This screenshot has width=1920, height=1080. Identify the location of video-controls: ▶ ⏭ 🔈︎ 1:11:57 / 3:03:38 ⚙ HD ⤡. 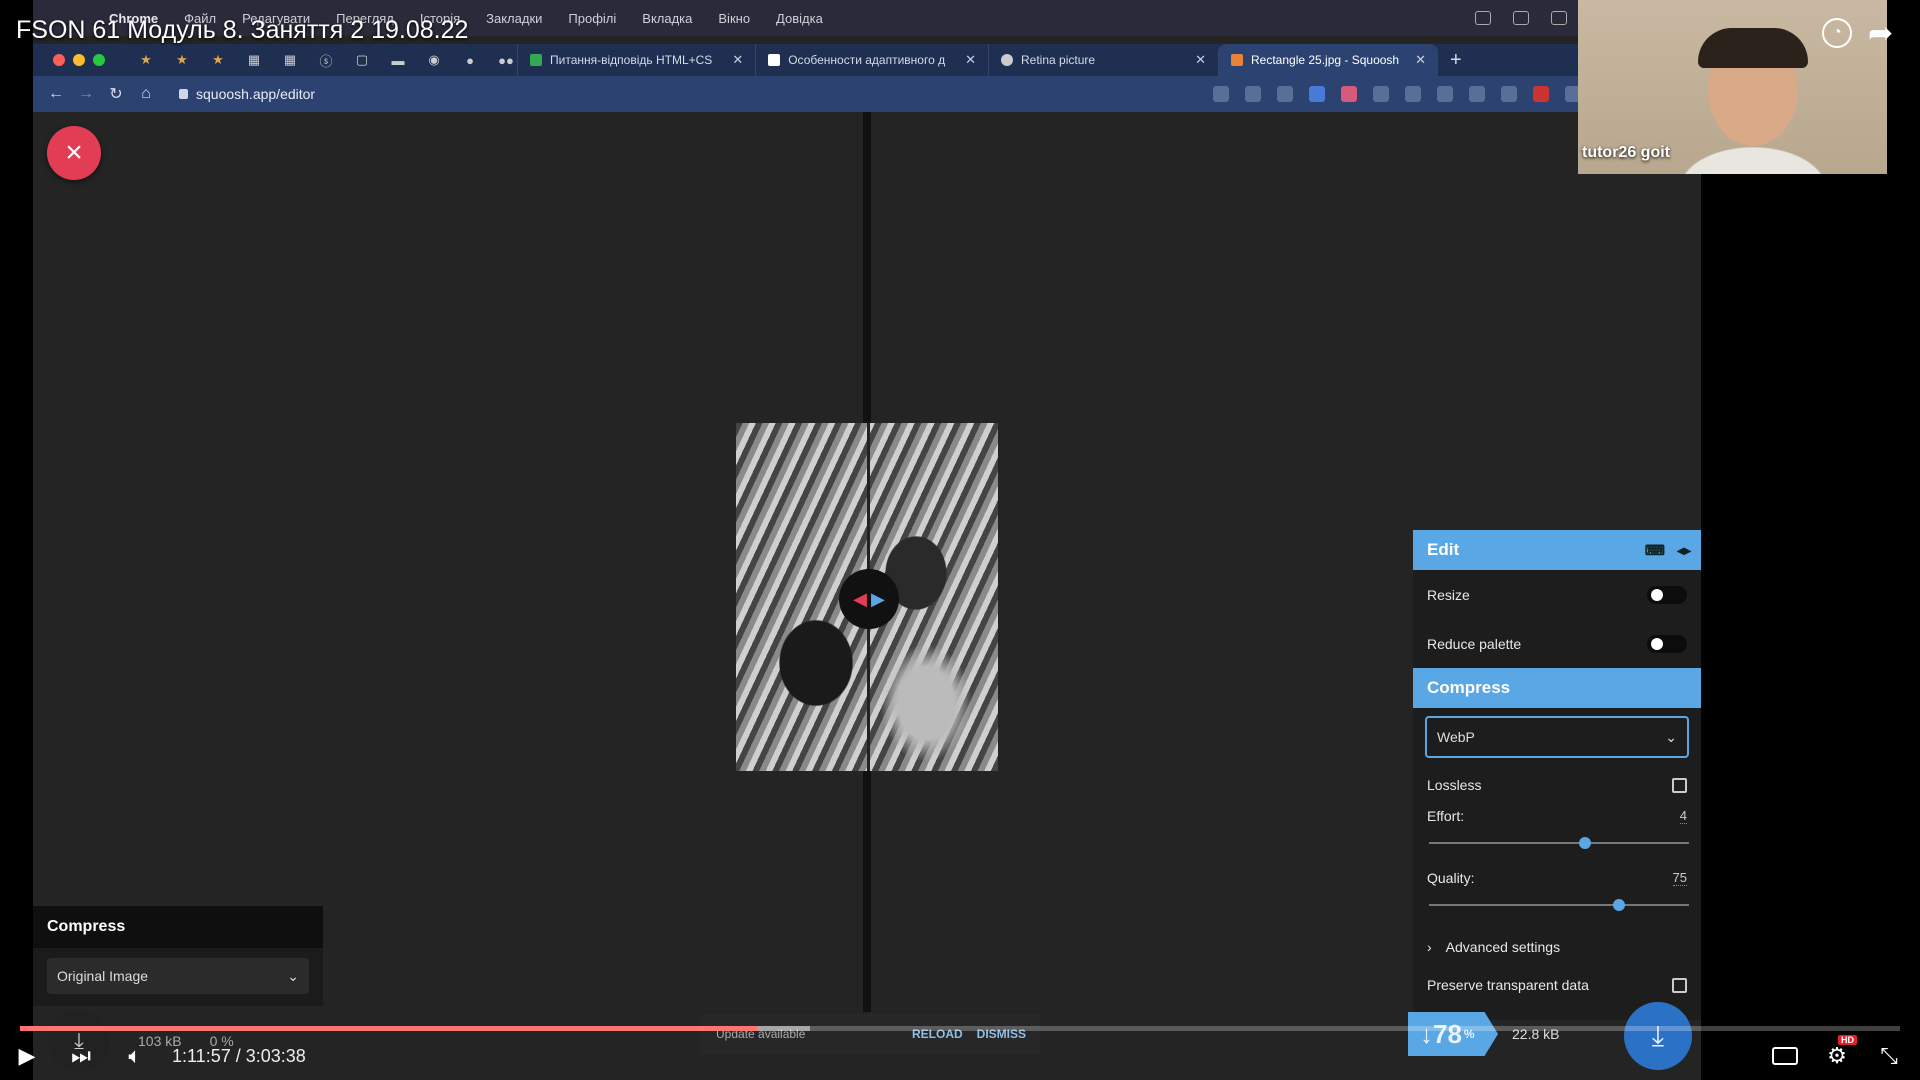
(960, 1055).